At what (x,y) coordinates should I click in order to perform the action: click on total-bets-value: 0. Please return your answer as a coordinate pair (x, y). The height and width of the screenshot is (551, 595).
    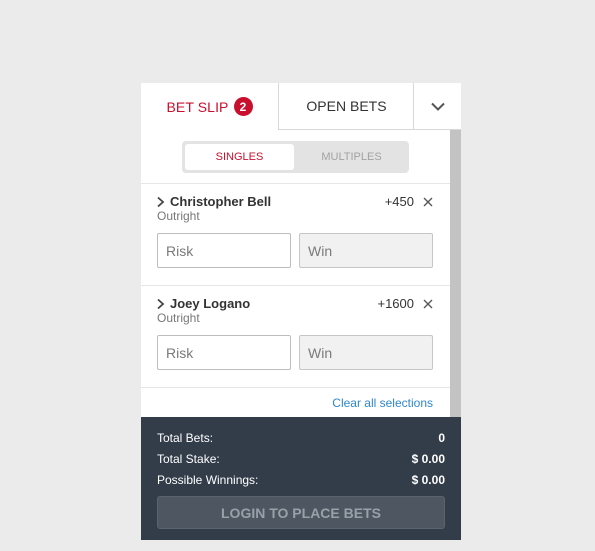
    Looking at the image, I should click on (441, 438).